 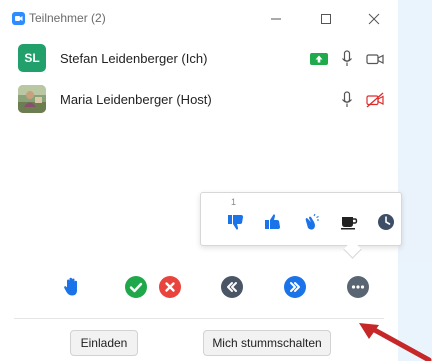 I want to click on avatar: SL, so click(x=32, y=58).